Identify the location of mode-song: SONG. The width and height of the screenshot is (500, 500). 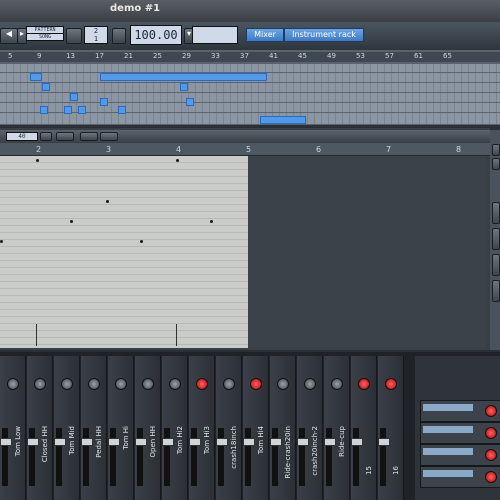
(45, 37).